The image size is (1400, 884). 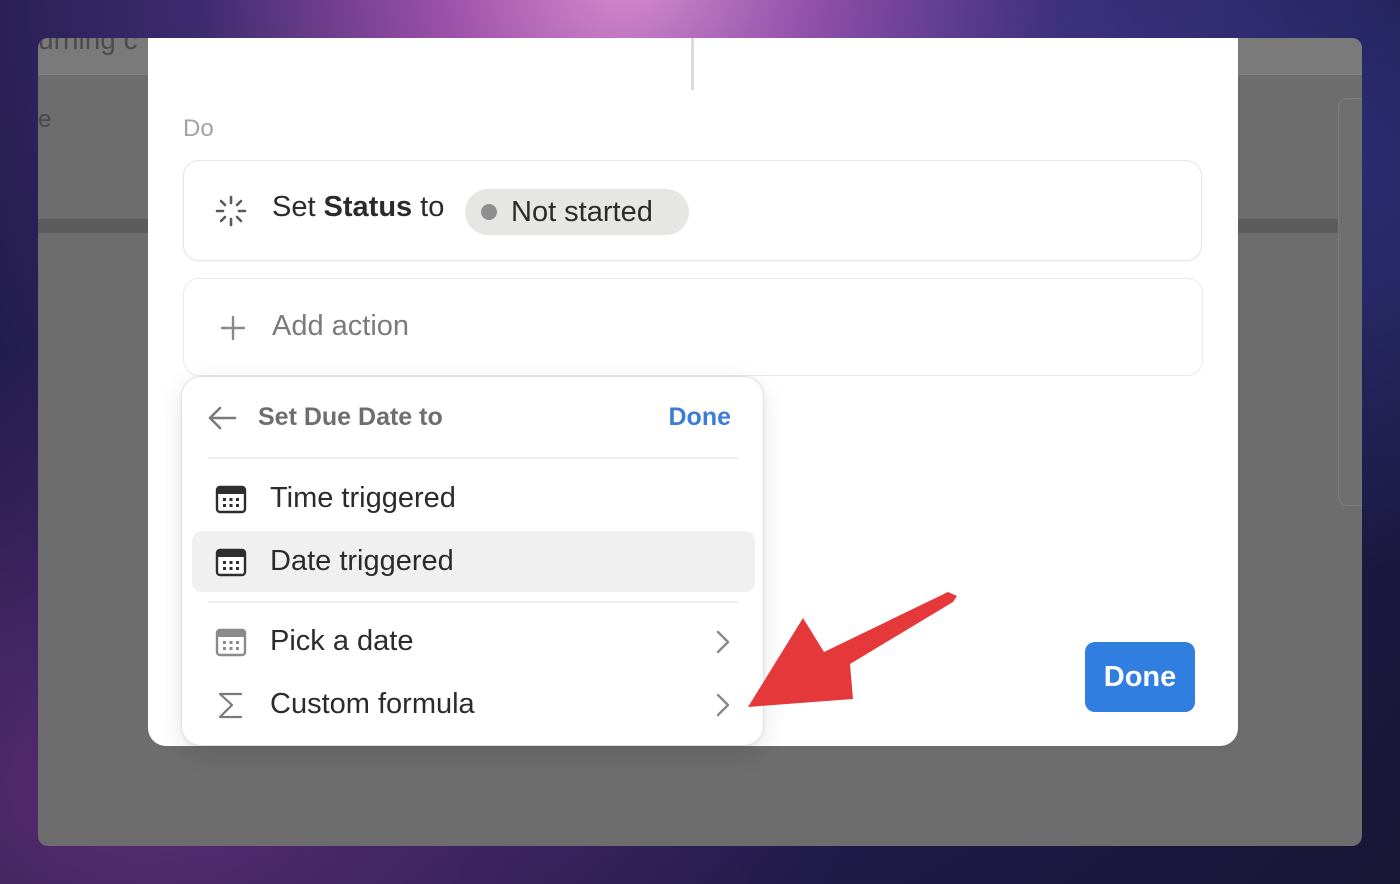 I want to click on background-side-panel, so click(x=1350, y=302).